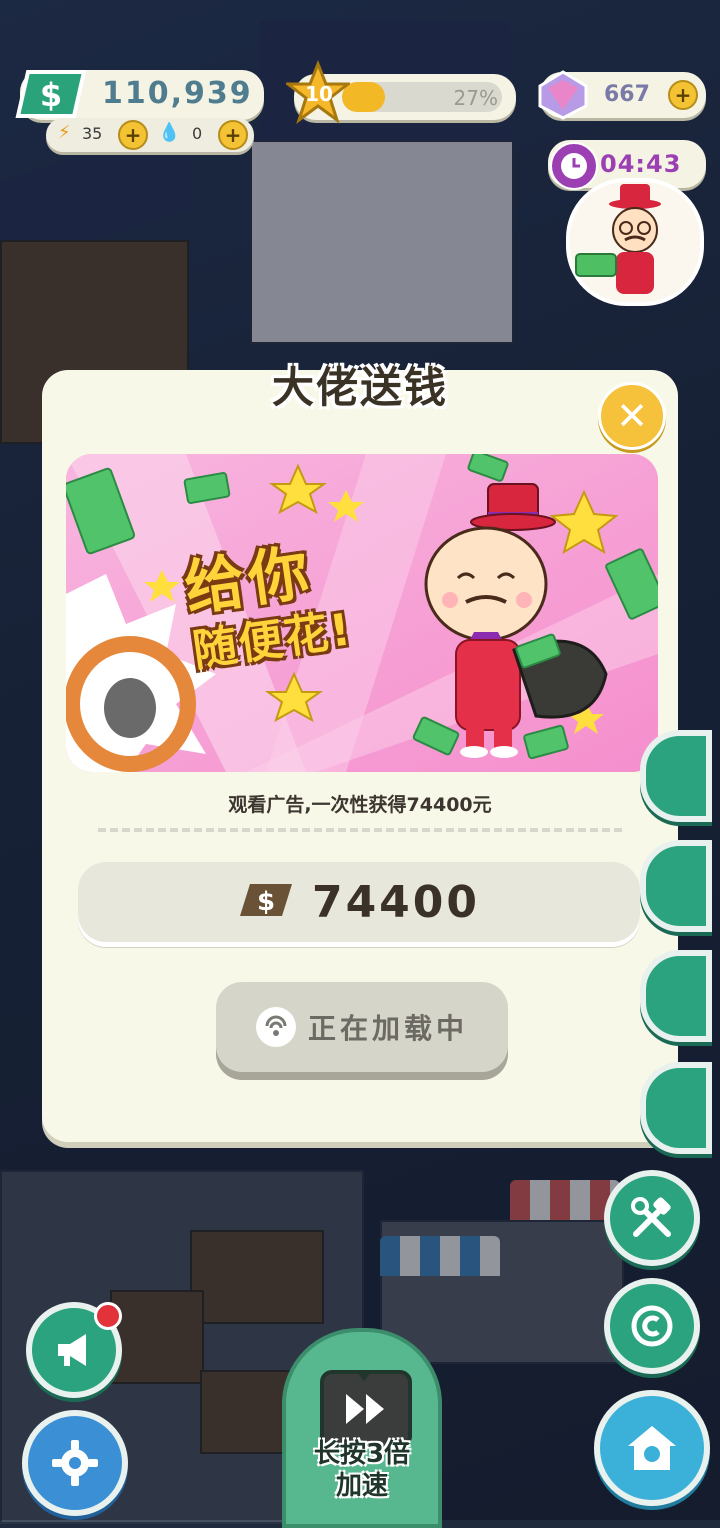 This screenshot has width=720, height=1528. I want to click on tools-icon, so click(651, 1217).